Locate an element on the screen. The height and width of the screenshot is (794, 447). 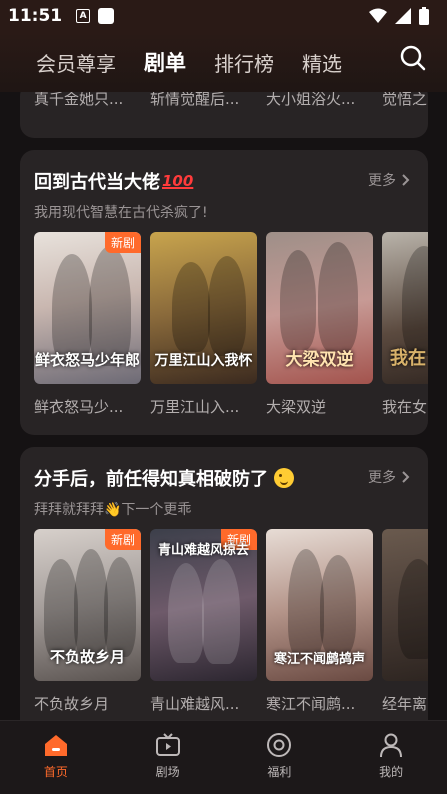
drama-card: 大梁双逆 大梁双逆 is located at coordinates (319, 324).